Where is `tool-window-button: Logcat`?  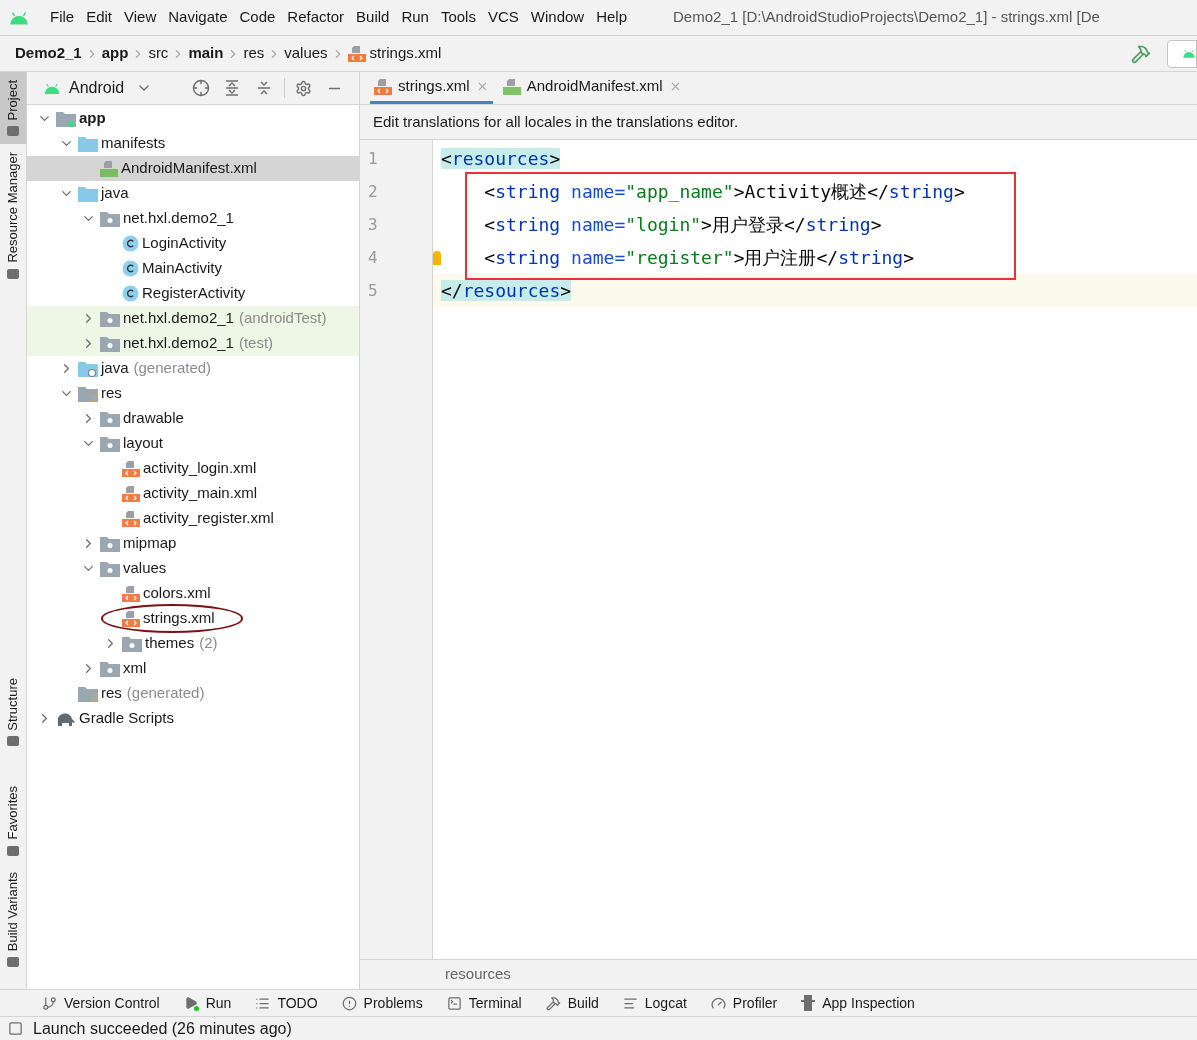 tool-window-button: Logcat is located at coordinates (665, 1003).